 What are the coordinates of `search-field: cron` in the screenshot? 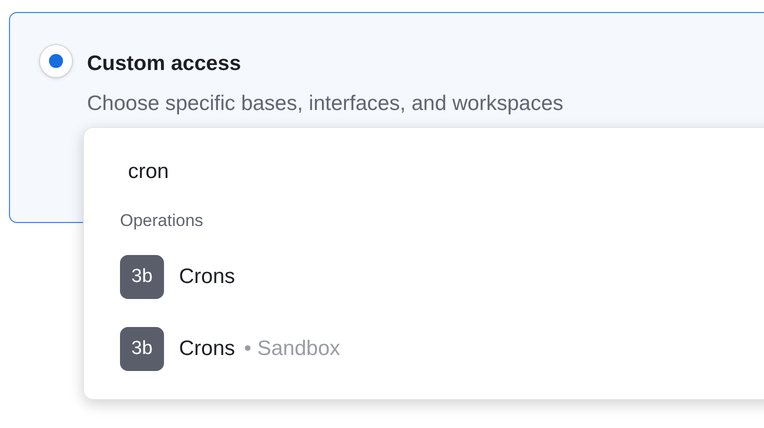 It's located at (320, 172).